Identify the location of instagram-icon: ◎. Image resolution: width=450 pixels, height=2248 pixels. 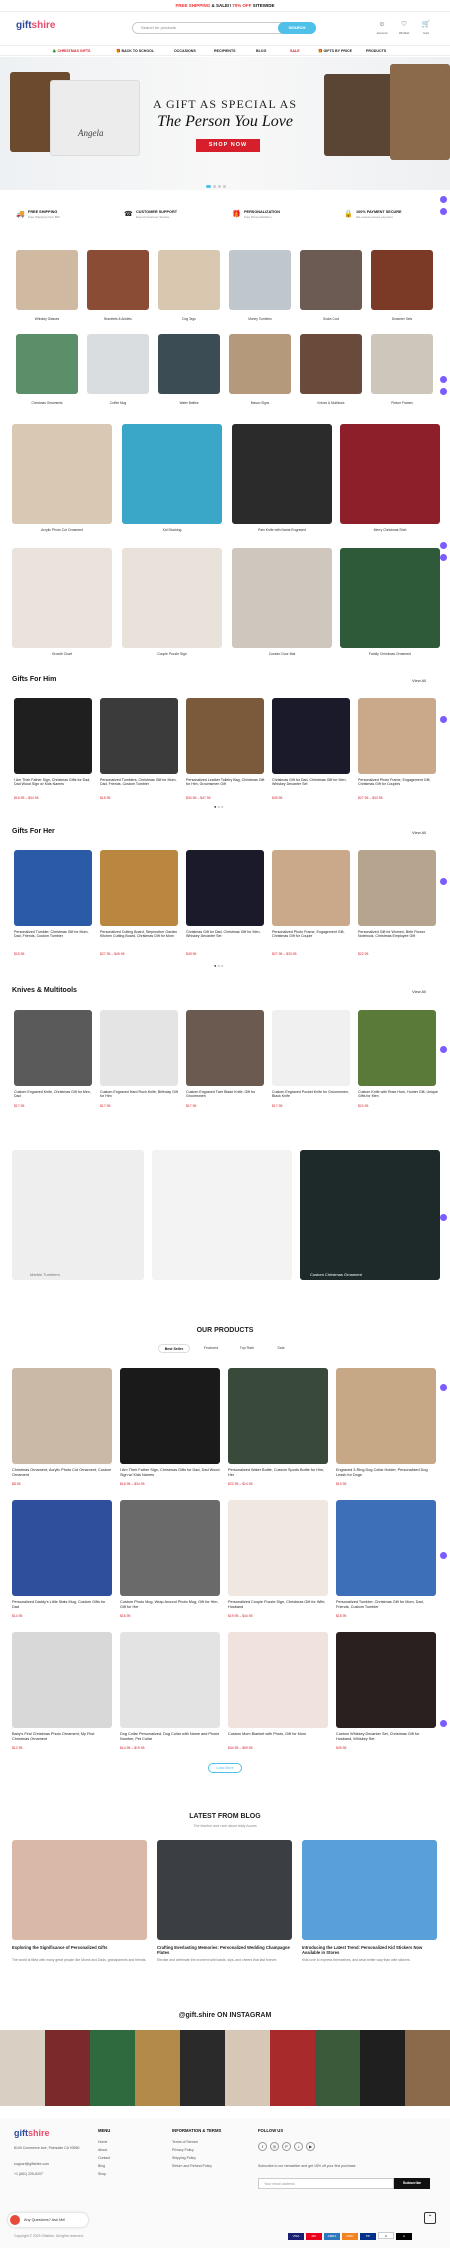
(274, 2146).